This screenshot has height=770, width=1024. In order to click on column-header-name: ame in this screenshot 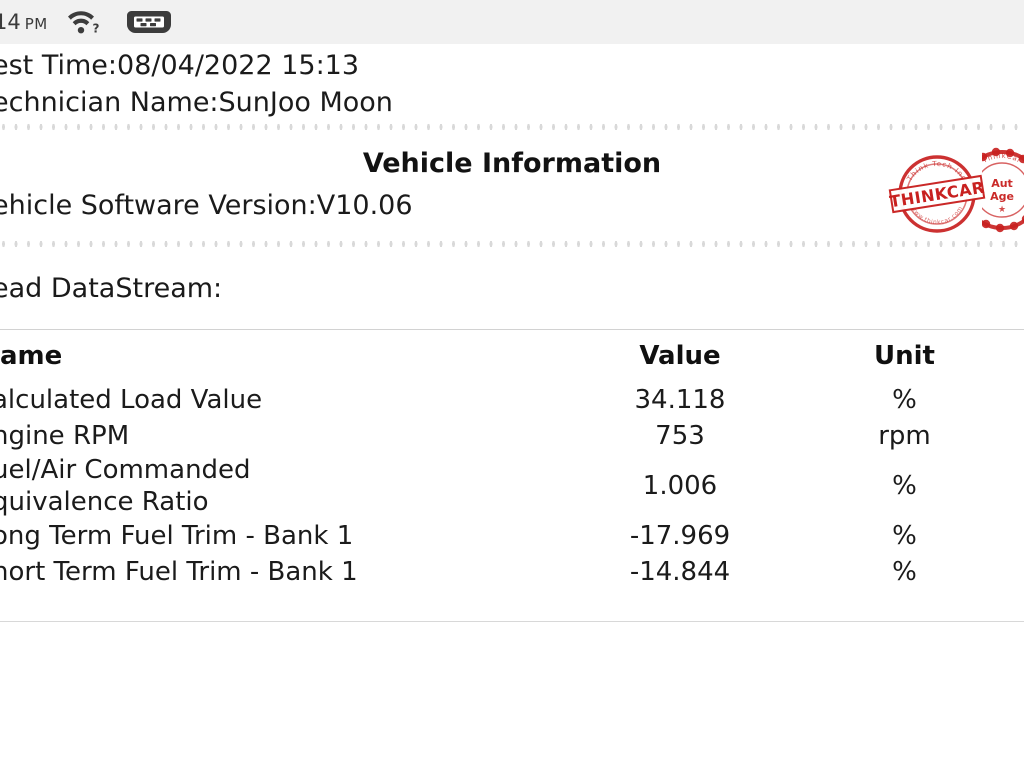, I will do `click(31, 356)`.